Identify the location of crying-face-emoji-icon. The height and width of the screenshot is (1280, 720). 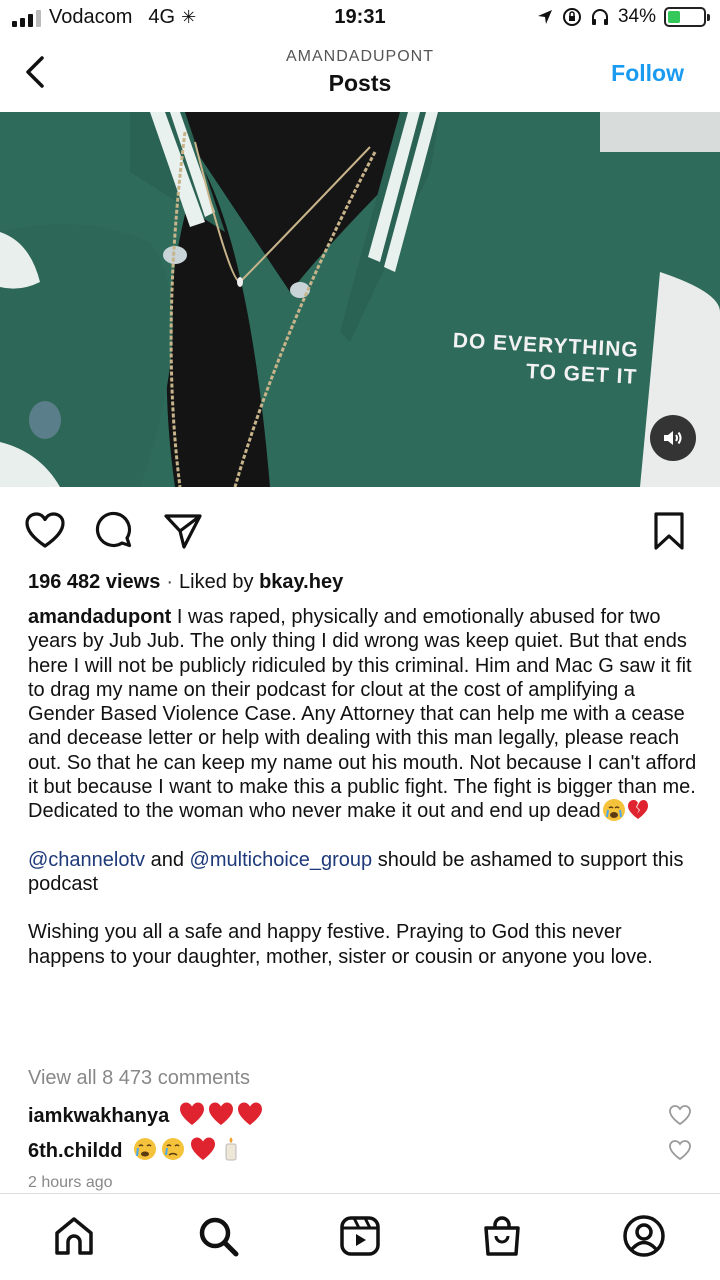
(613, 810).